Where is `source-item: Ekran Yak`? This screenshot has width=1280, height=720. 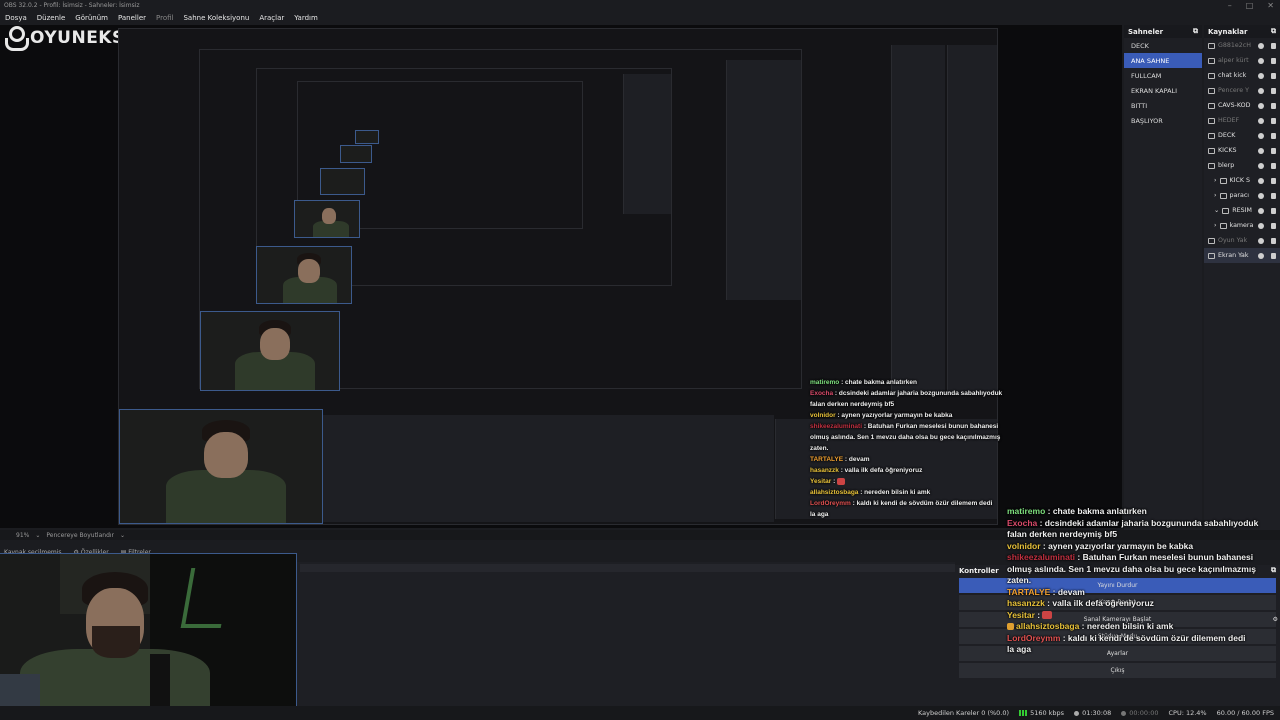 source-item: Ekran Yak is located at coordinates (1242, 255).